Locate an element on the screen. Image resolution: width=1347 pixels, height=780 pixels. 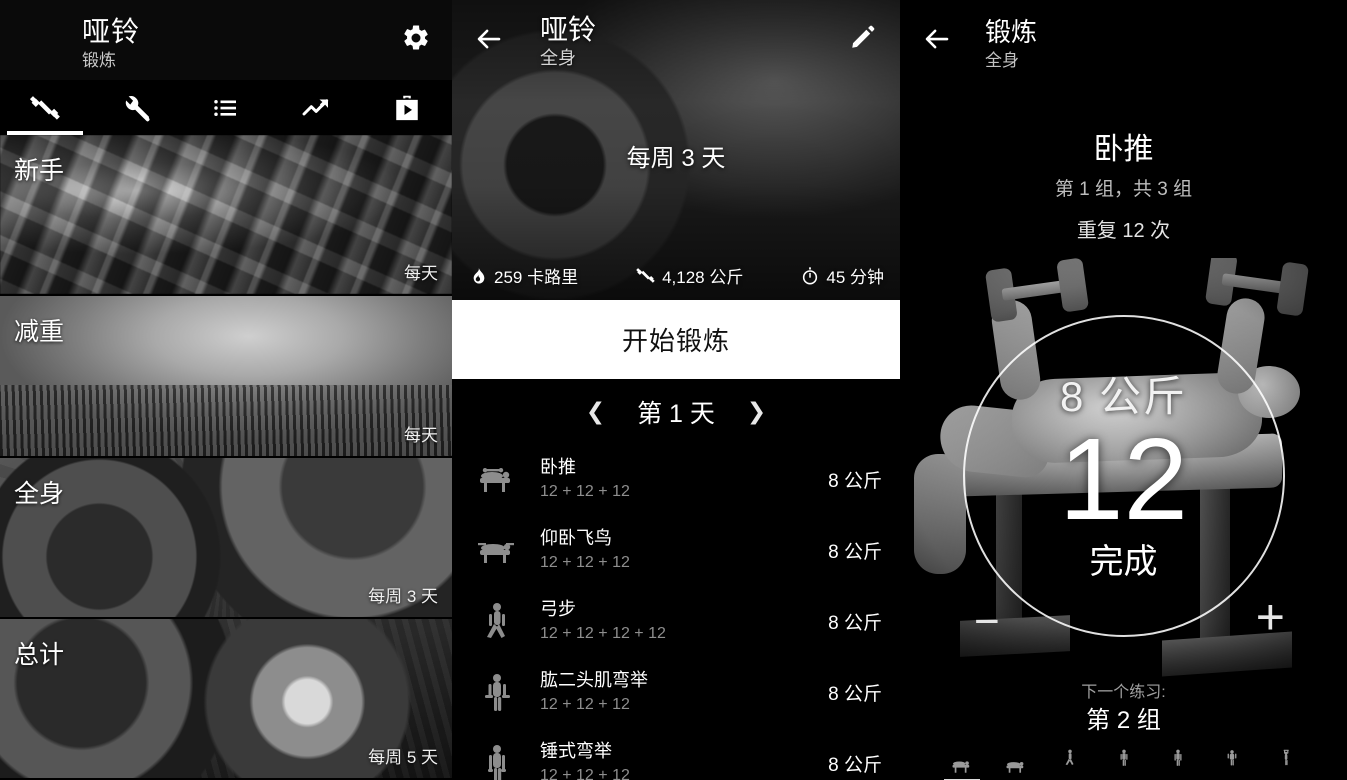
page-subtitle: 锻炼 is located at coordinates (99, 60).